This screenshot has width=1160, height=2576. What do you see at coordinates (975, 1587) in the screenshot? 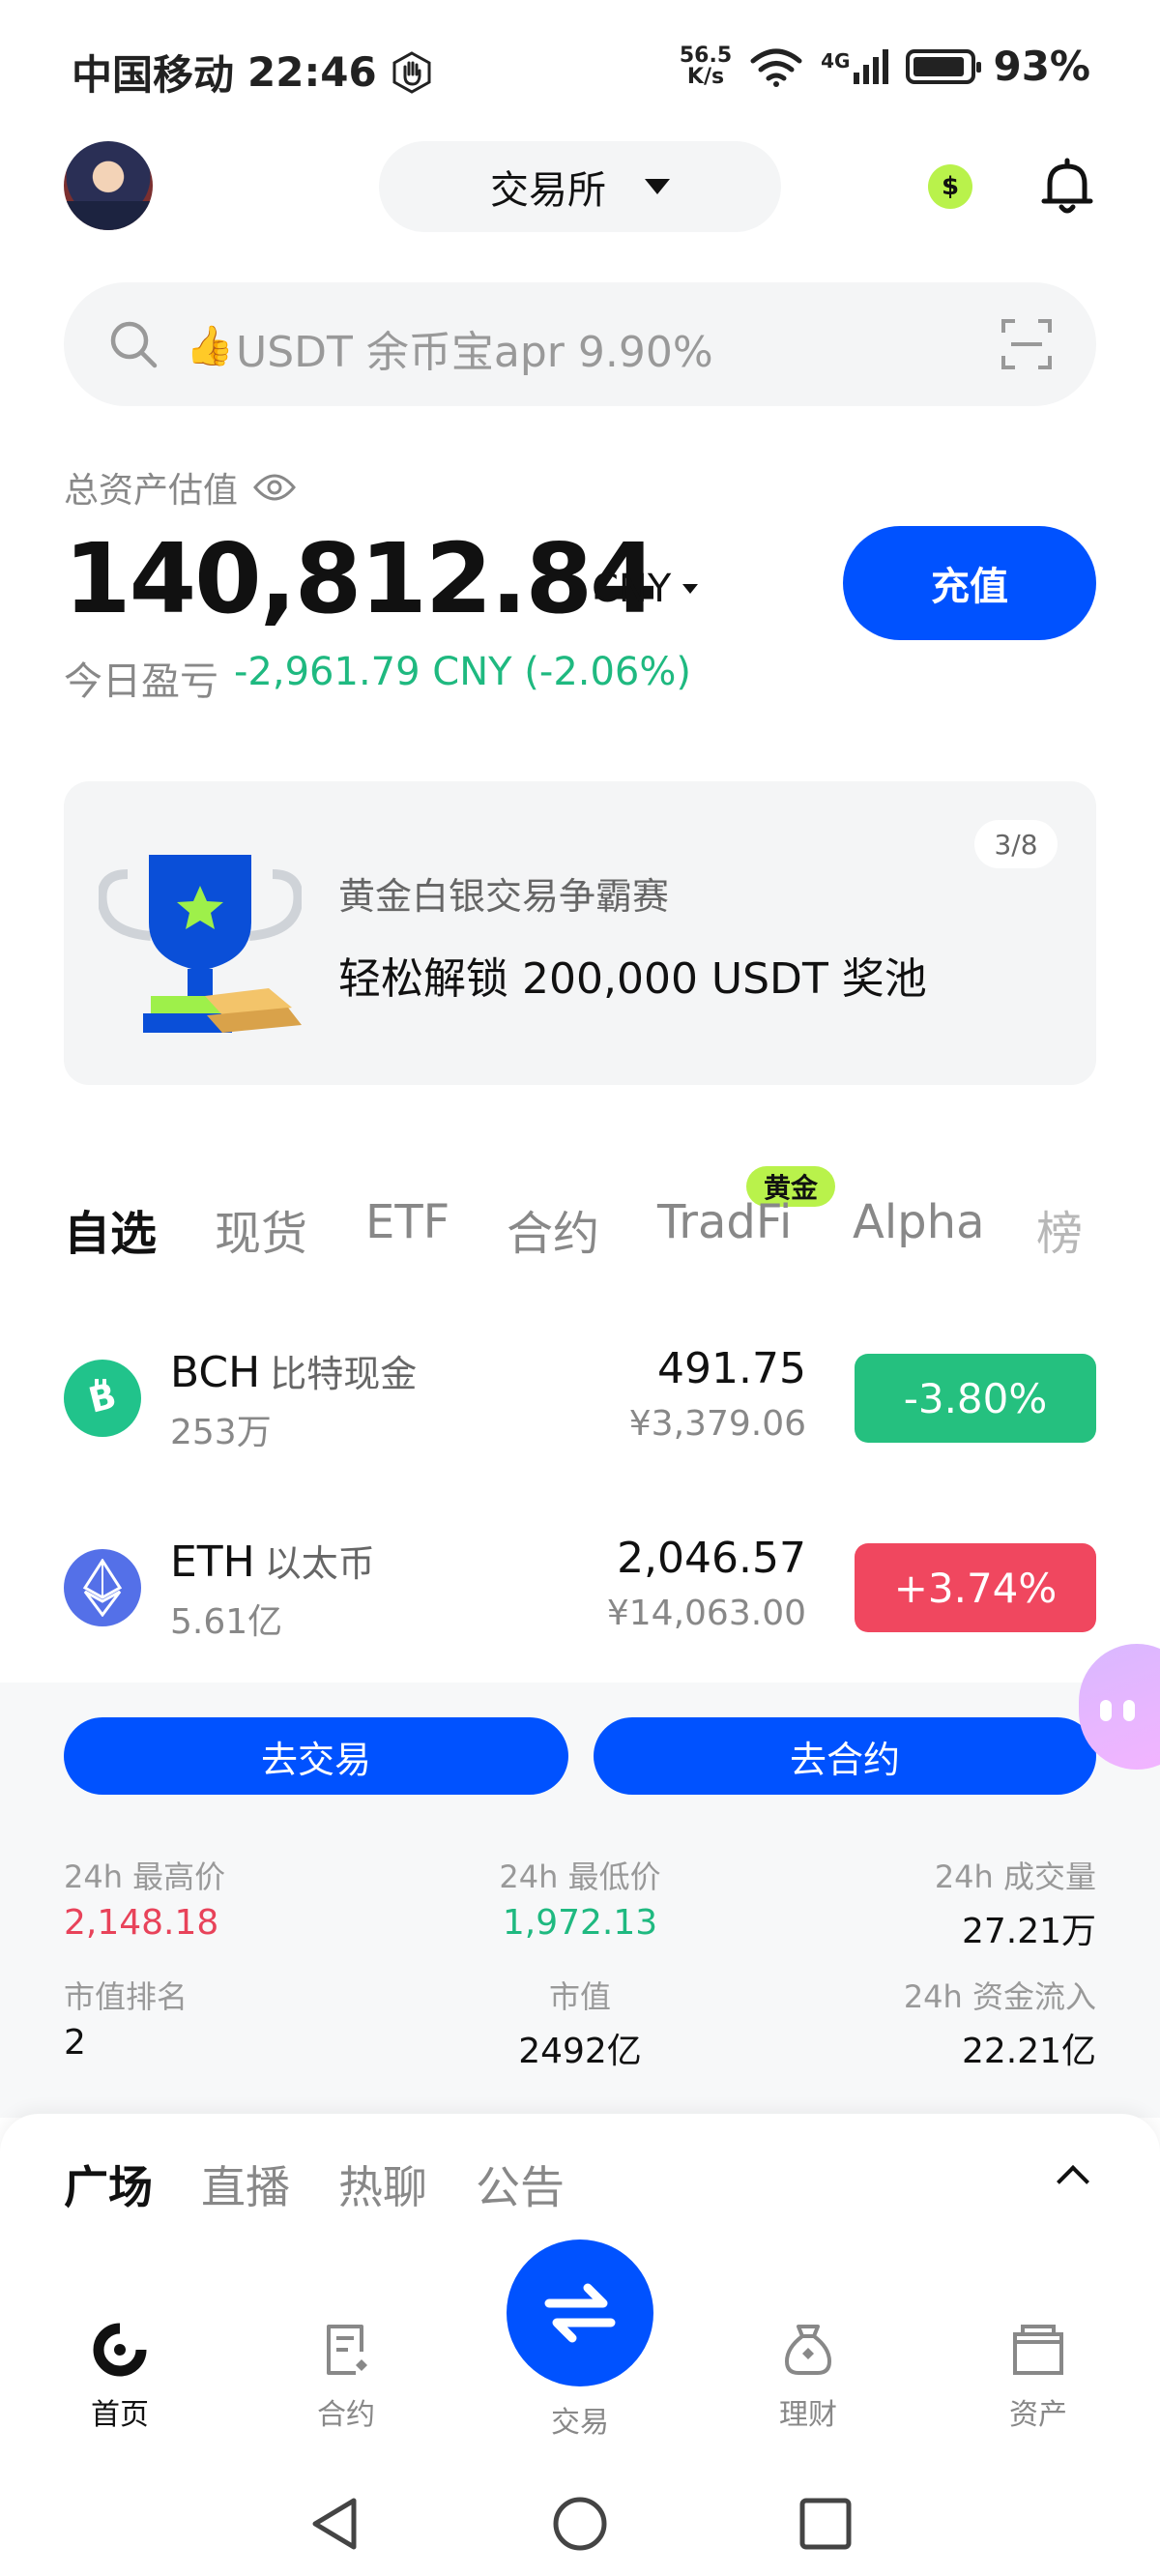
I see `change-badge: +3.74%` at bounding box center [975, 1587].